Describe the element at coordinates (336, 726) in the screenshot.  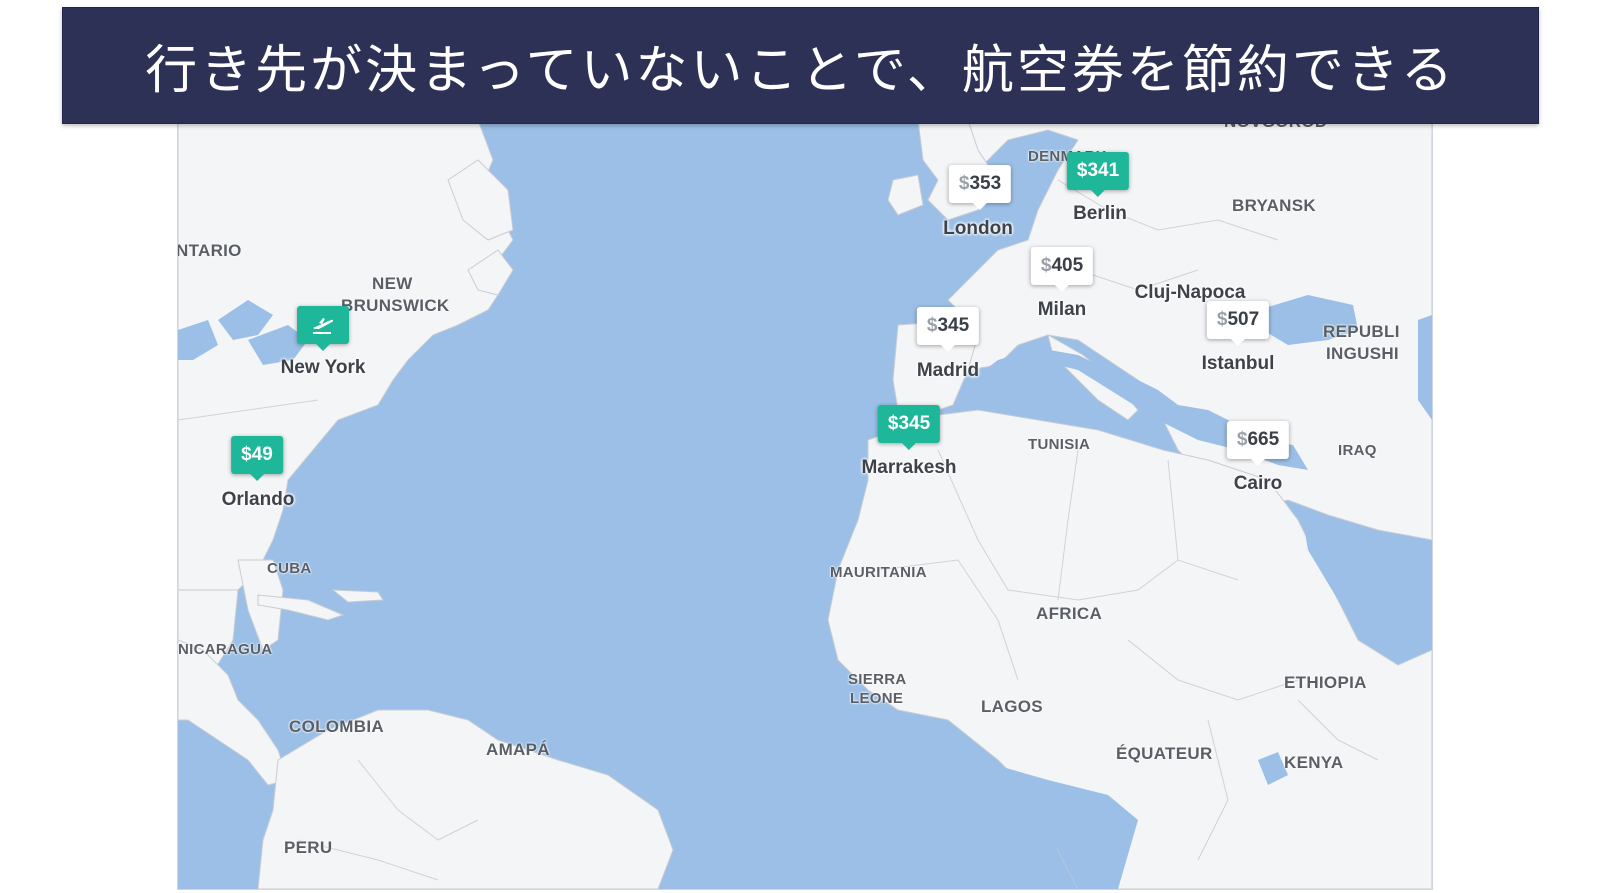
I see `region-label-colombia: COLOMBIA` at that location.